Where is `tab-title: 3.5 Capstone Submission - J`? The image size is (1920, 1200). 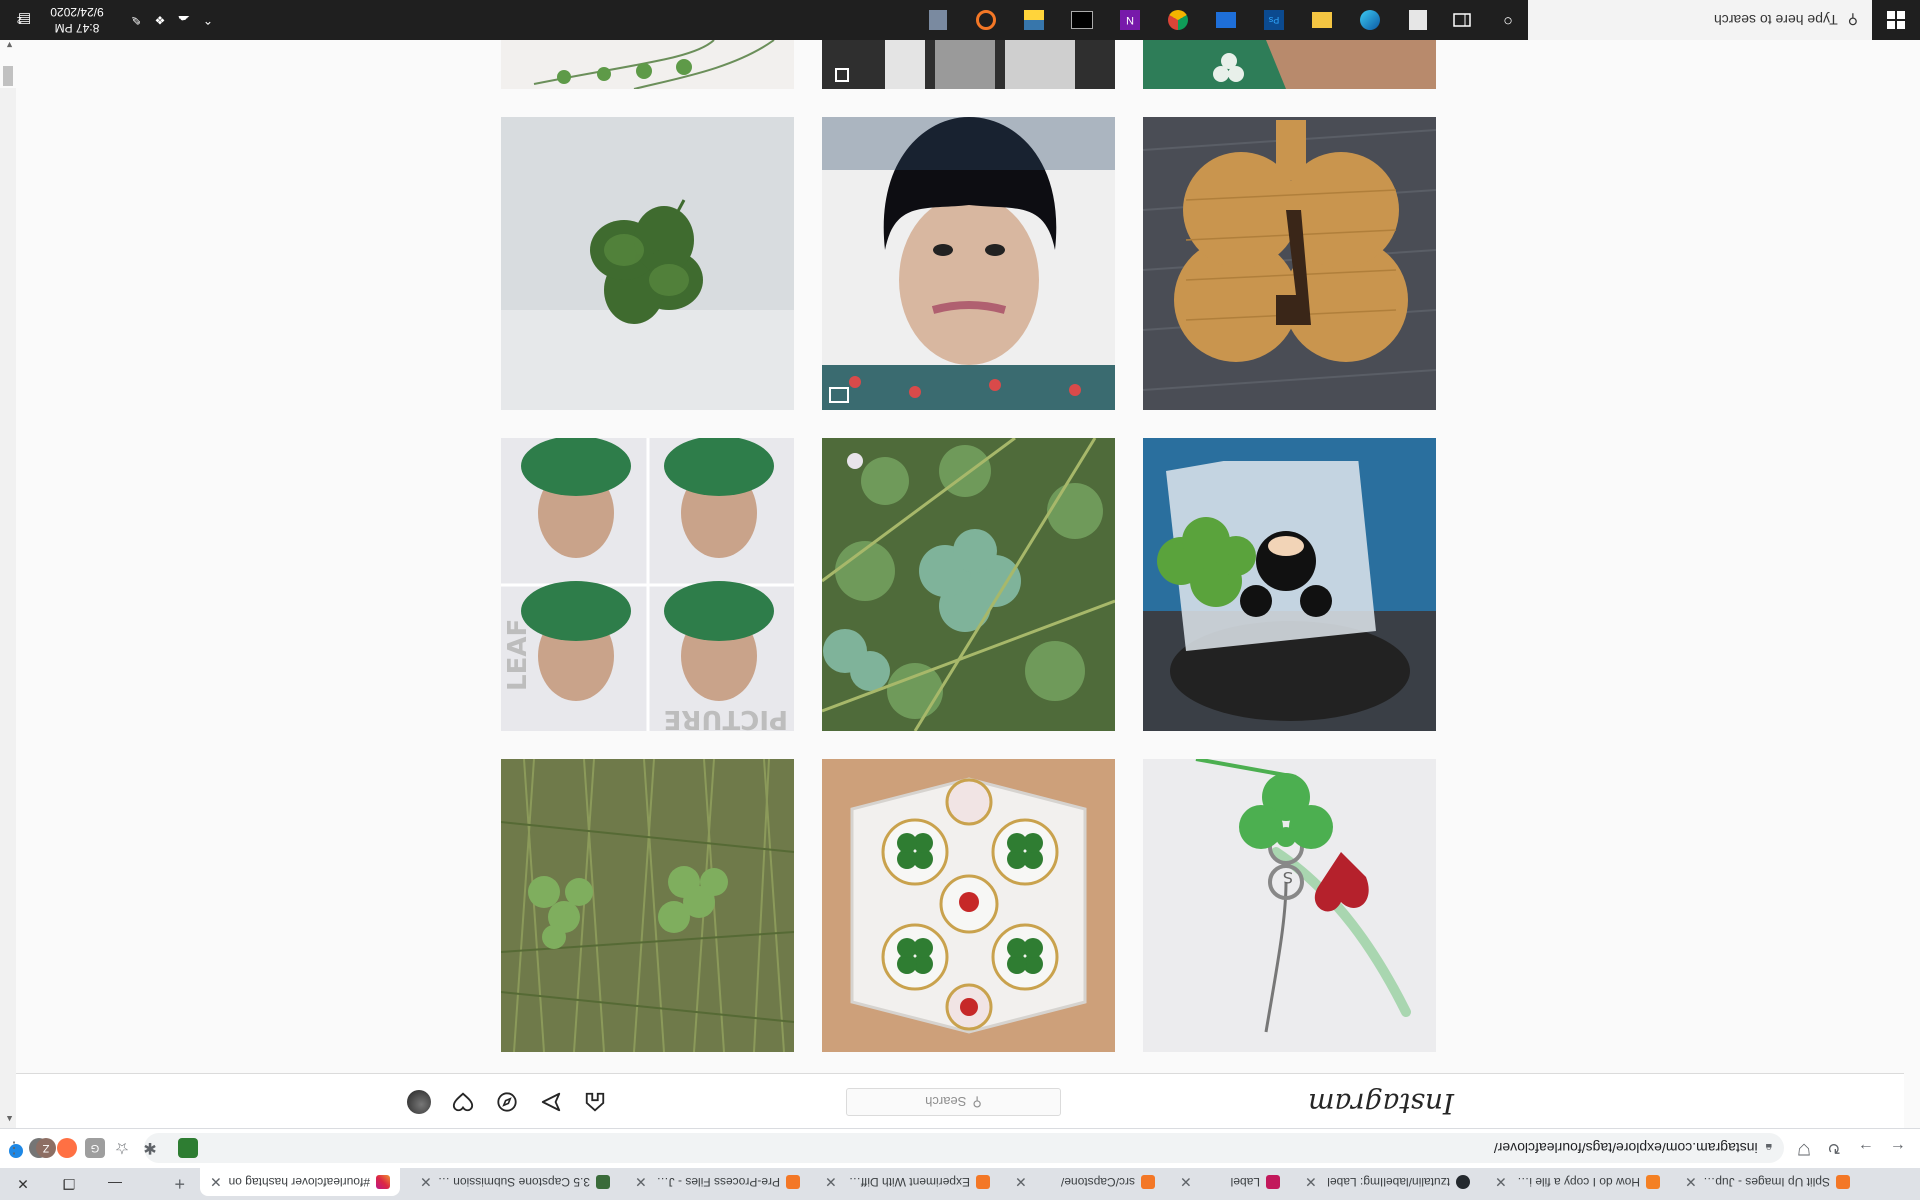
tab-title: 3.5 Capstone Submission - J is located at coordinates (513, 1182).